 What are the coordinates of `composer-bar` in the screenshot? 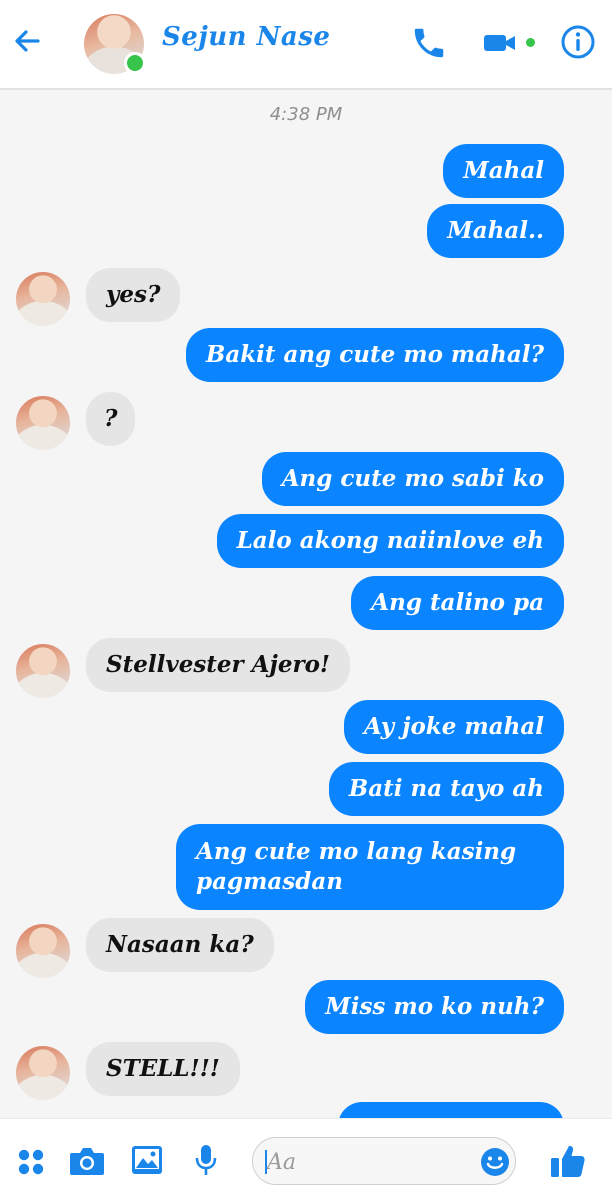 It's located at (306, 1159).